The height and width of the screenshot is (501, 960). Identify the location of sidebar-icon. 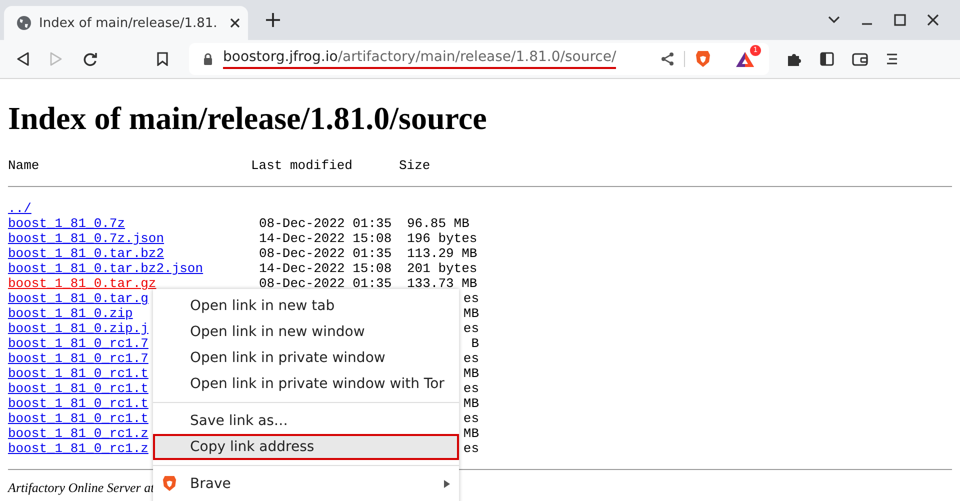
(827, 59).